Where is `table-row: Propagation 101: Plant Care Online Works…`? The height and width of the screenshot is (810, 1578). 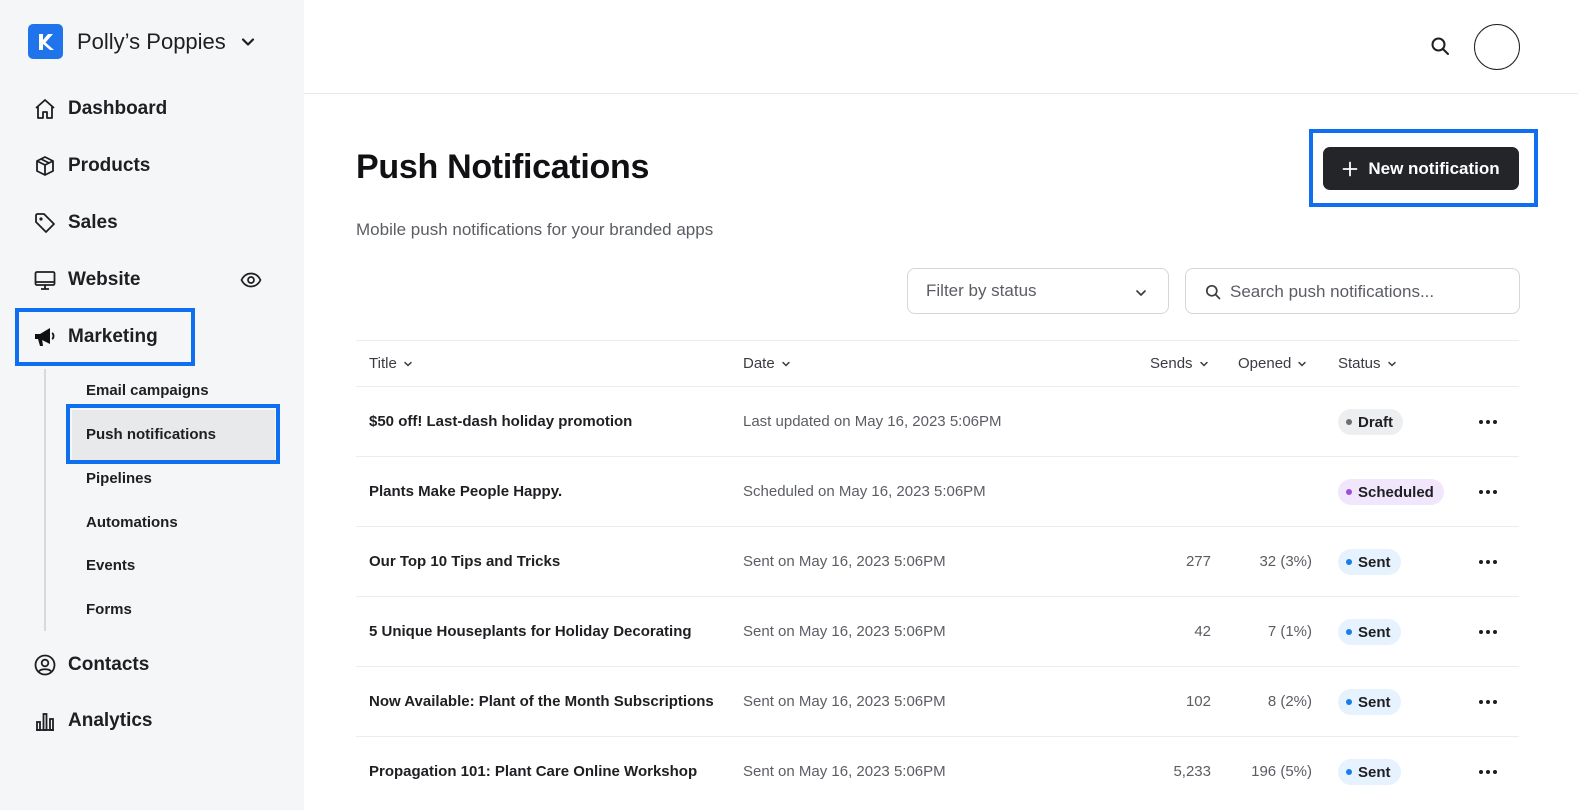 table-row: Propagation 101: Plant Care Online Works… is located at coordinates (937, 772).